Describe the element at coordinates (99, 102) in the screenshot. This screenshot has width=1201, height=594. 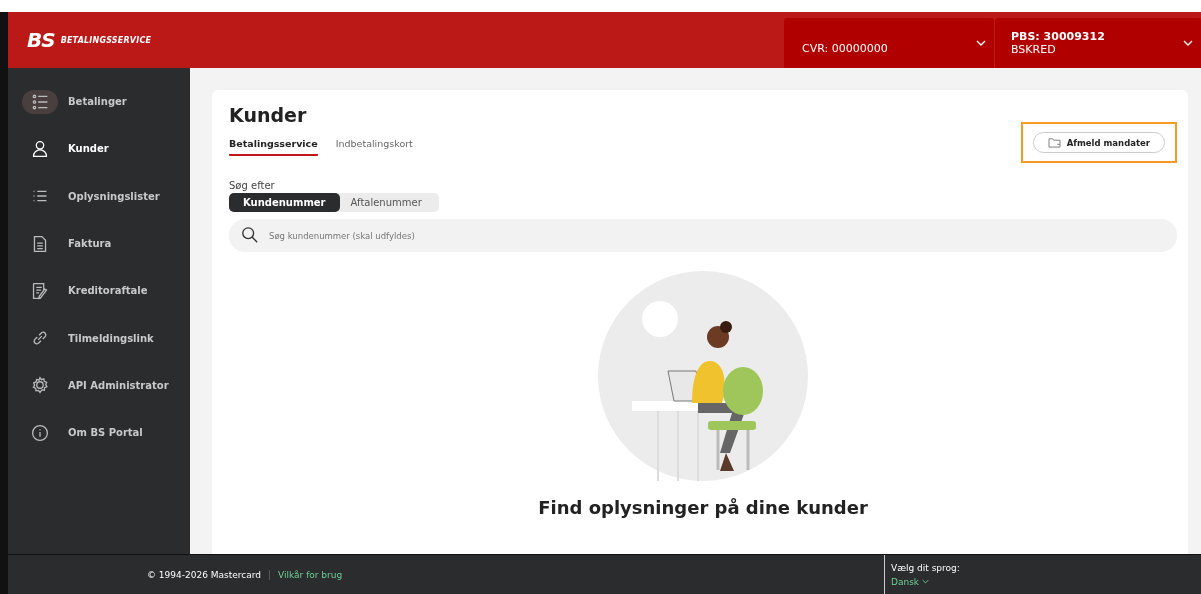
I see `sidebar-item: Betalinger` at that location.